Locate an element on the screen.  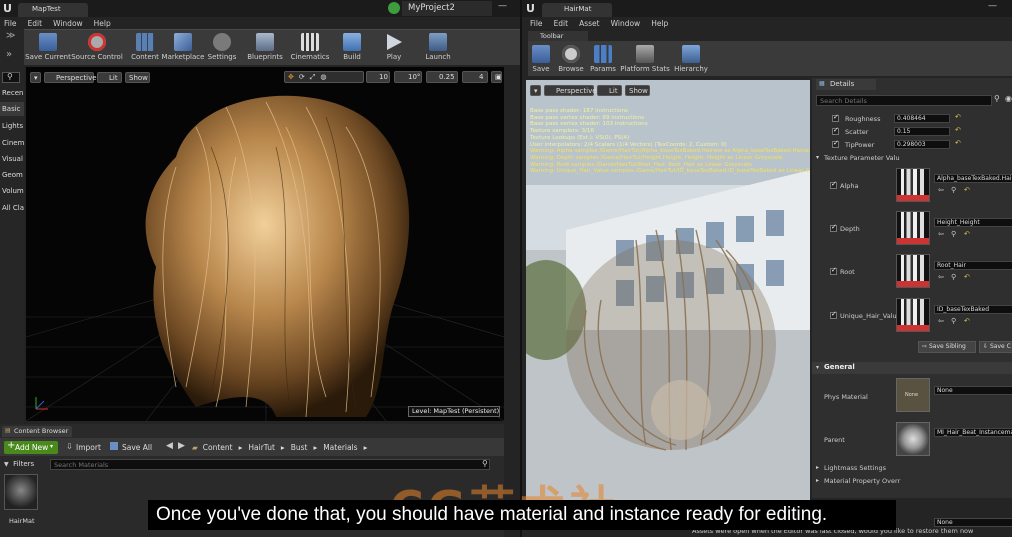
breadcrumb-content: Content is located at coordinates (218, 447).